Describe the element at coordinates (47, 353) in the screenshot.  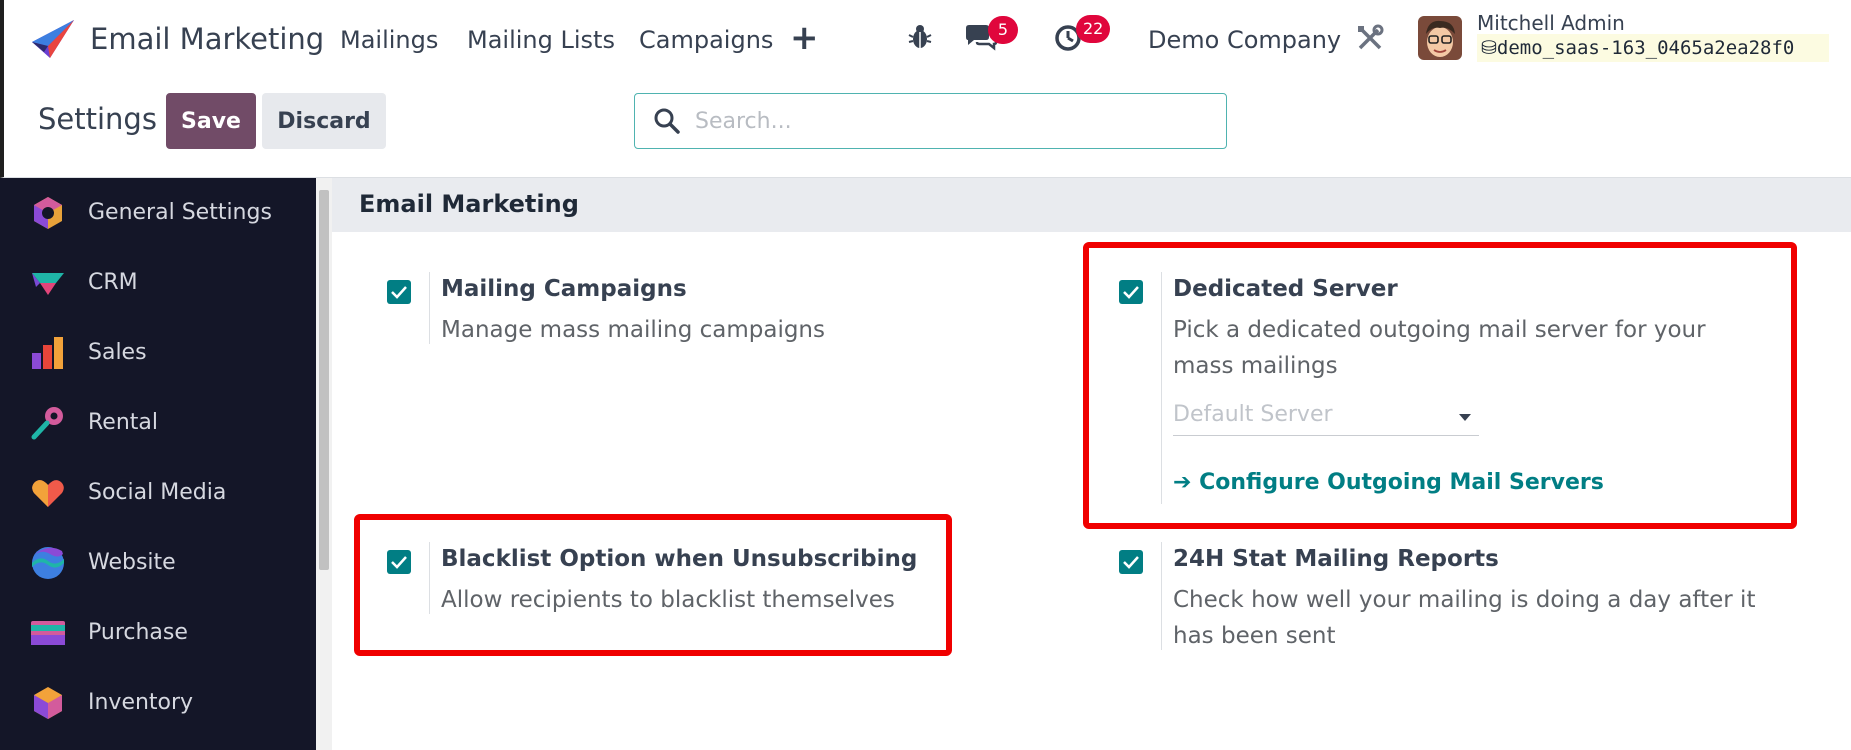
I see `sales-icon` at that location.